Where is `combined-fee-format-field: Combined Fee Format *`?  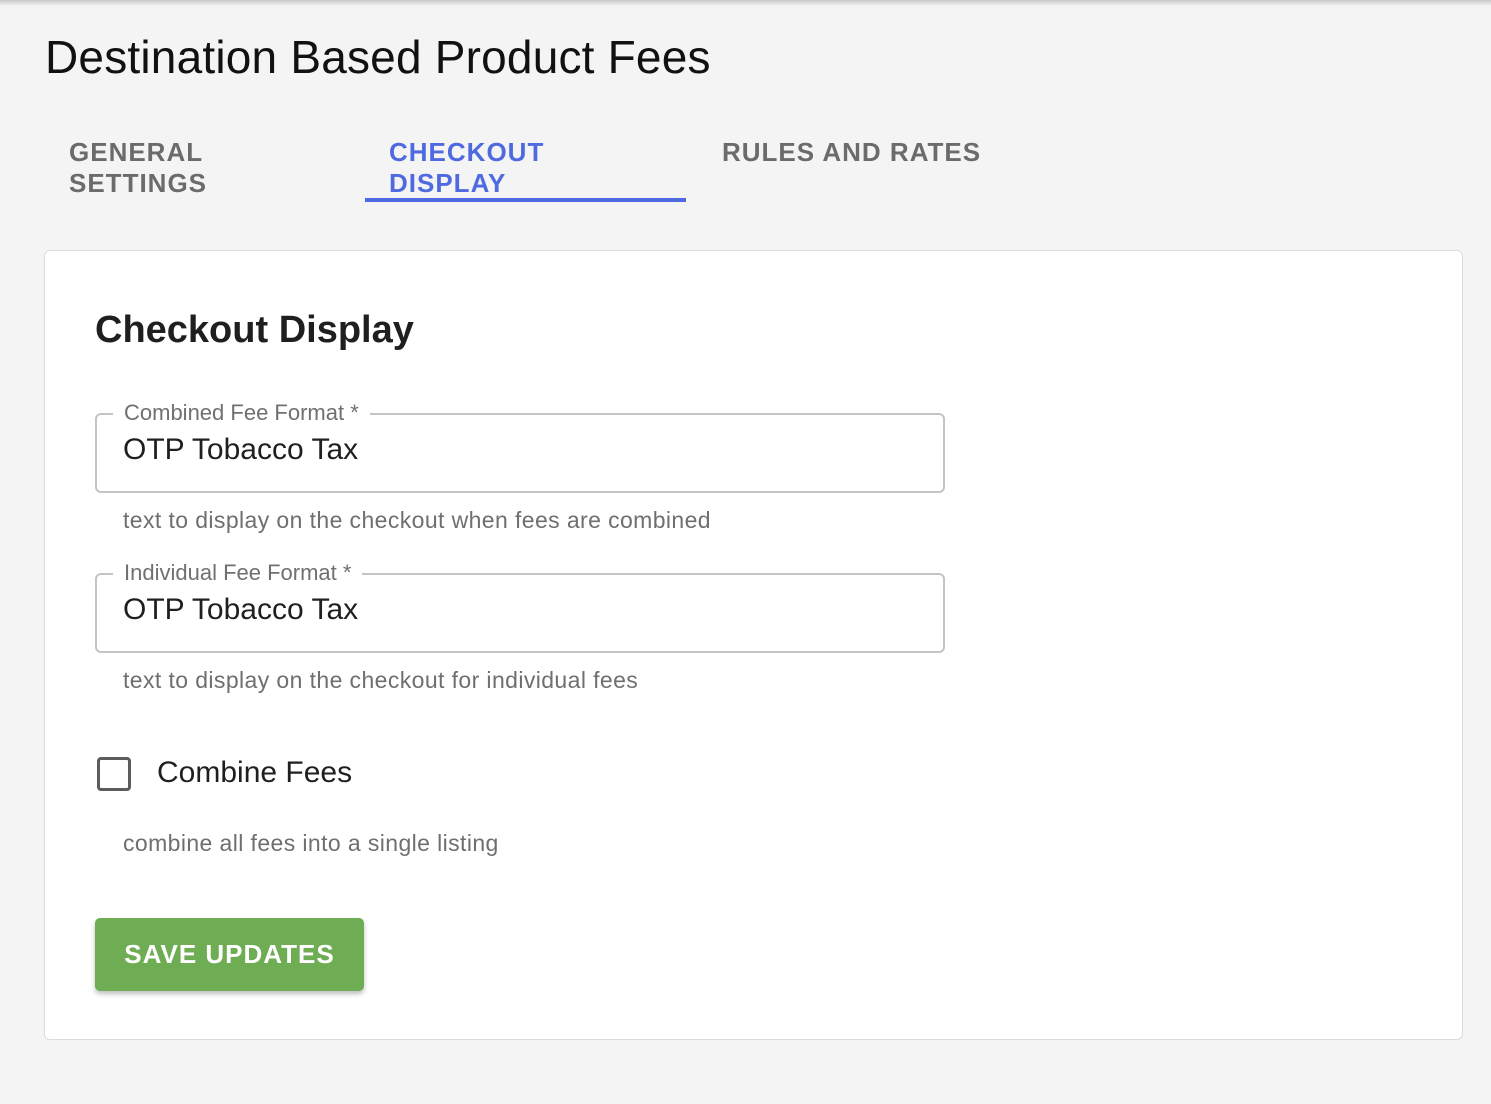 combined-fee-format-field: Combined Fee Format * is located at coordinates (520, 446).